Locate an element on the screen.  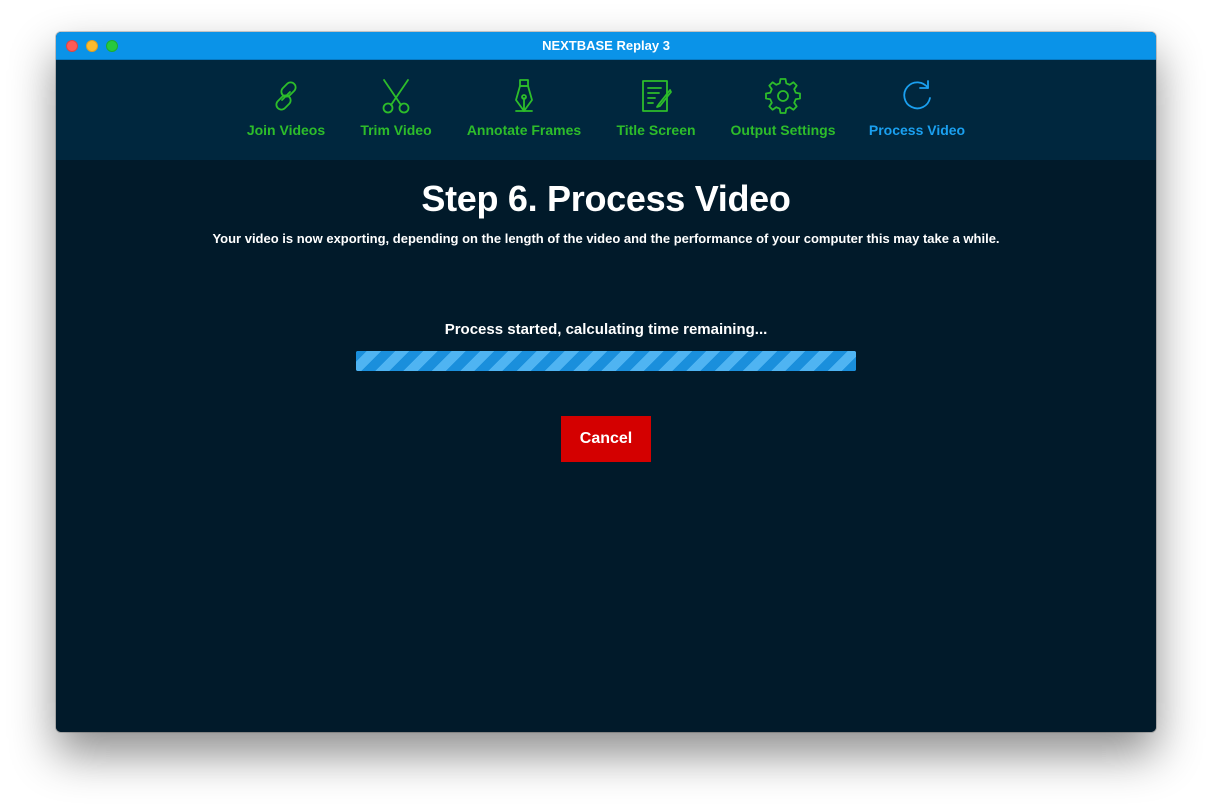
nav-label-trim-video: Trim Video is located at coordinates (396, 130).